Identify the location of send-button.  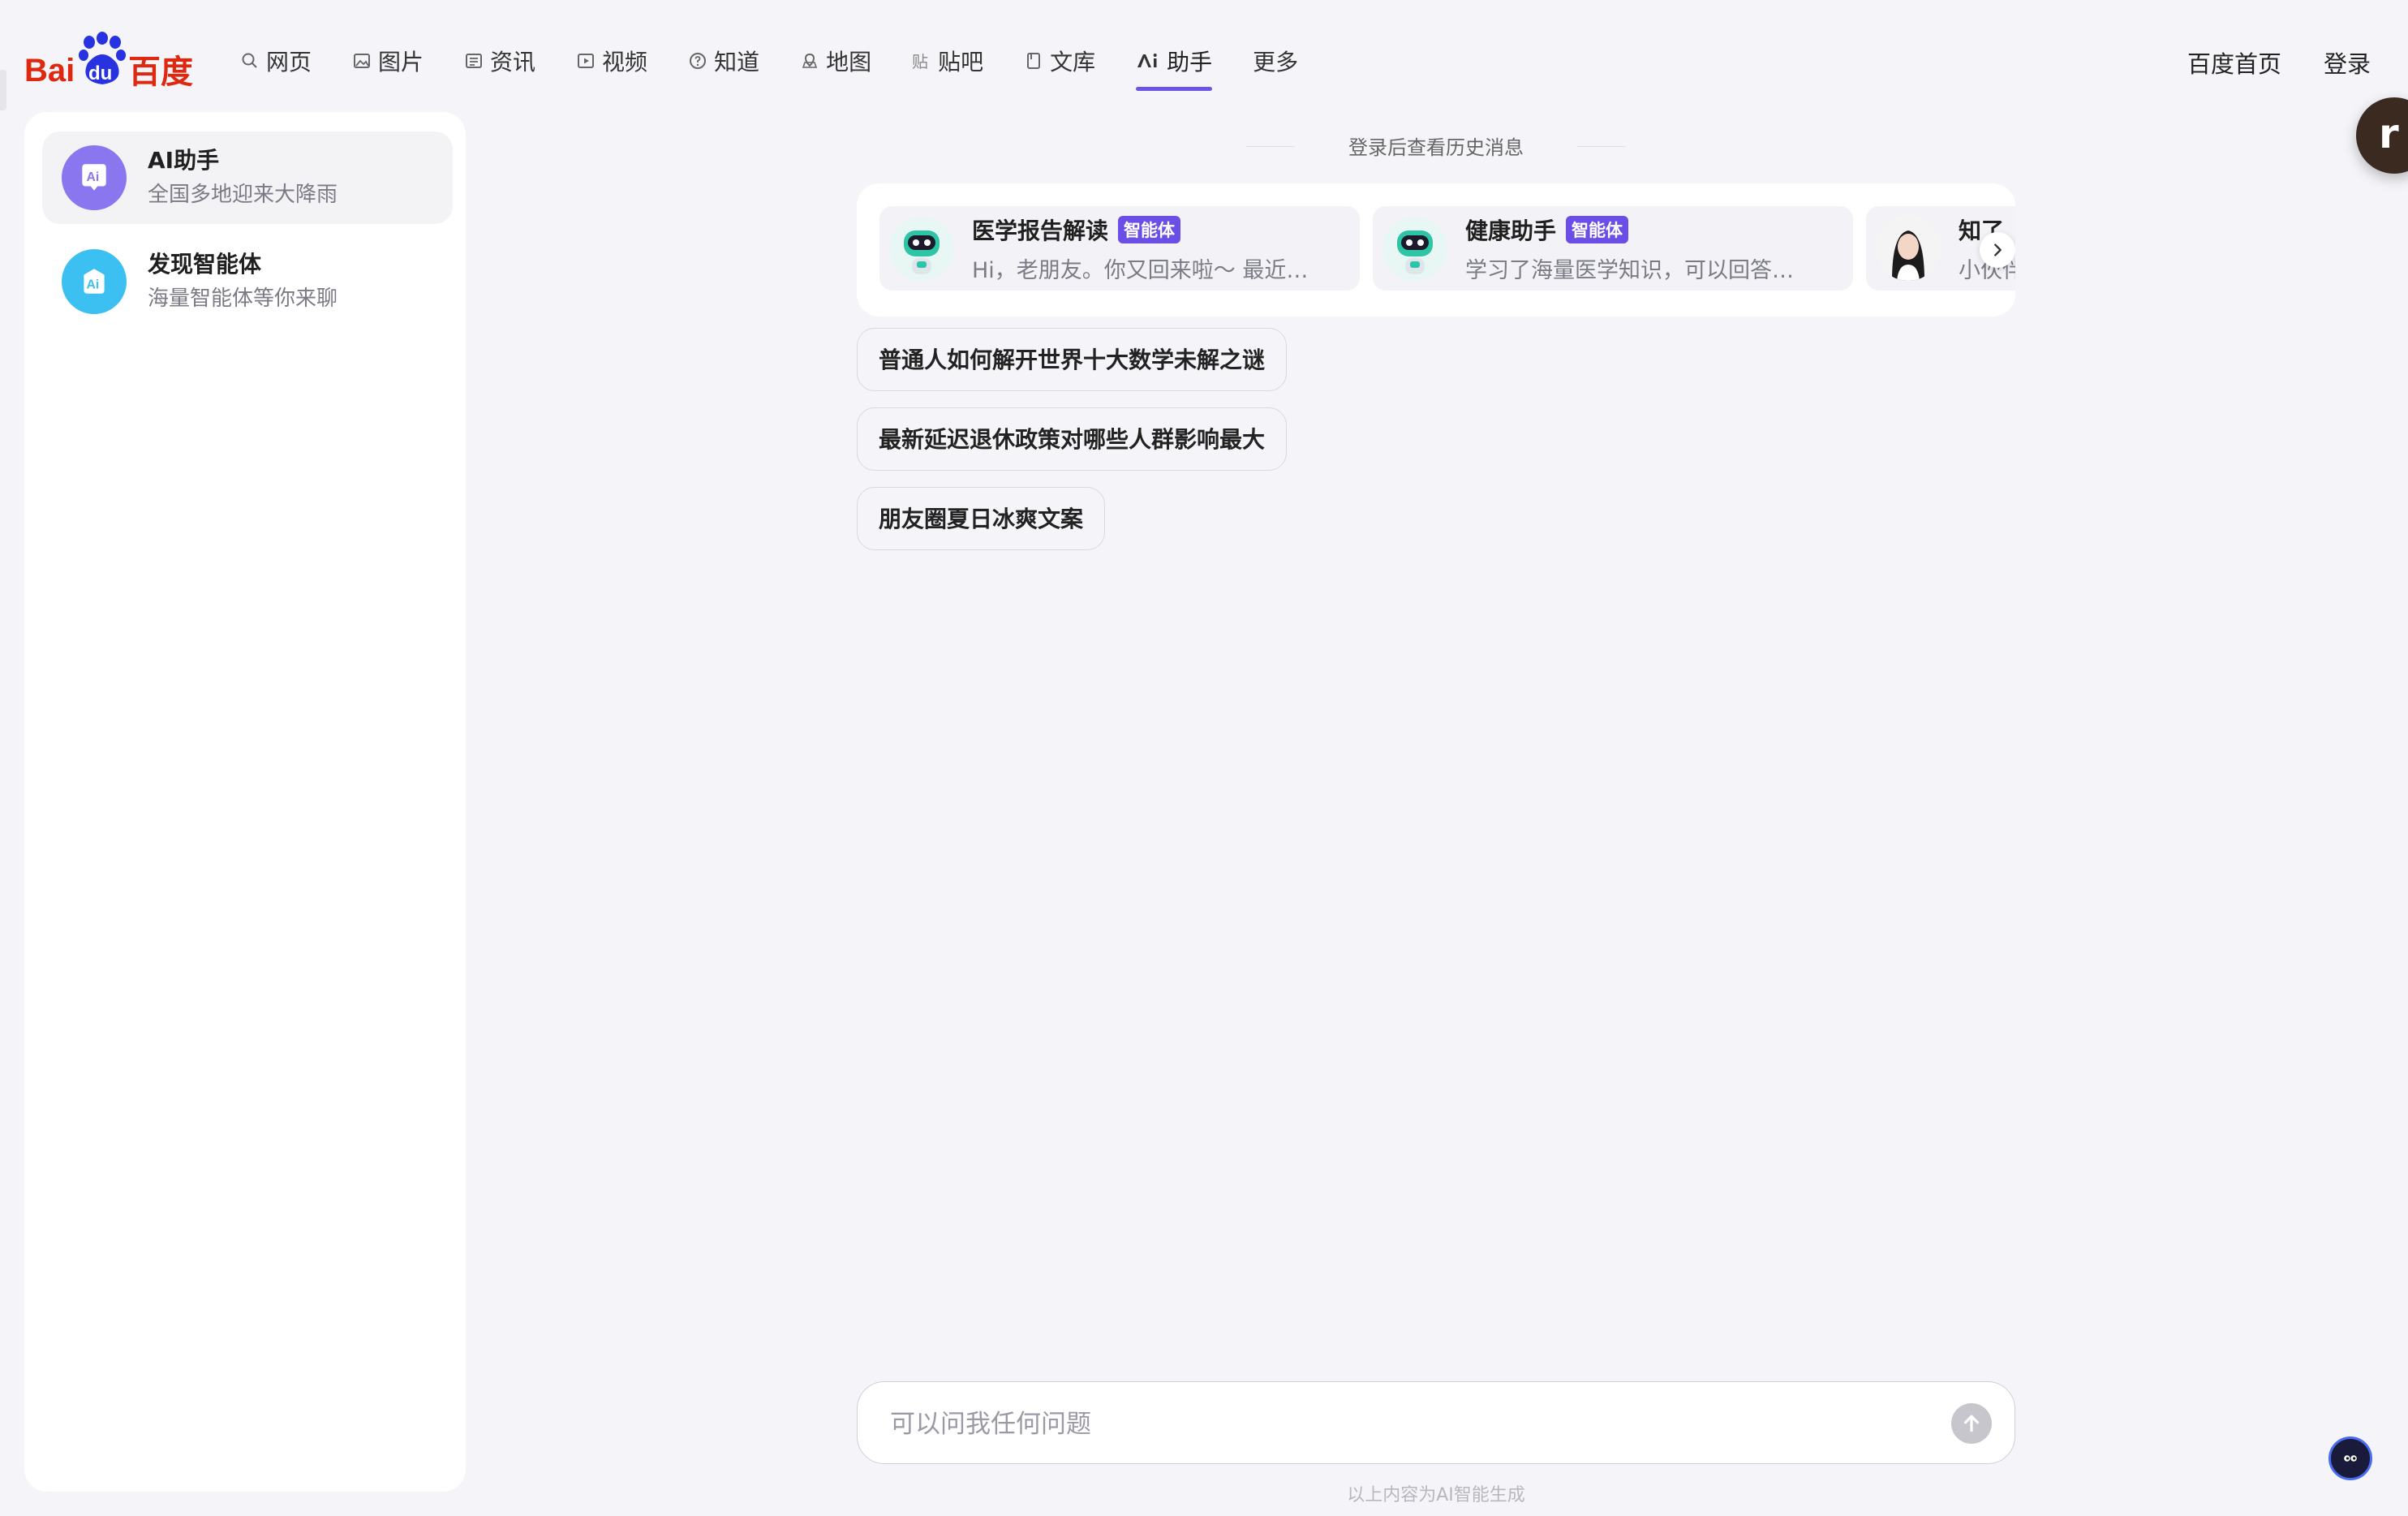
(1972, 1423).